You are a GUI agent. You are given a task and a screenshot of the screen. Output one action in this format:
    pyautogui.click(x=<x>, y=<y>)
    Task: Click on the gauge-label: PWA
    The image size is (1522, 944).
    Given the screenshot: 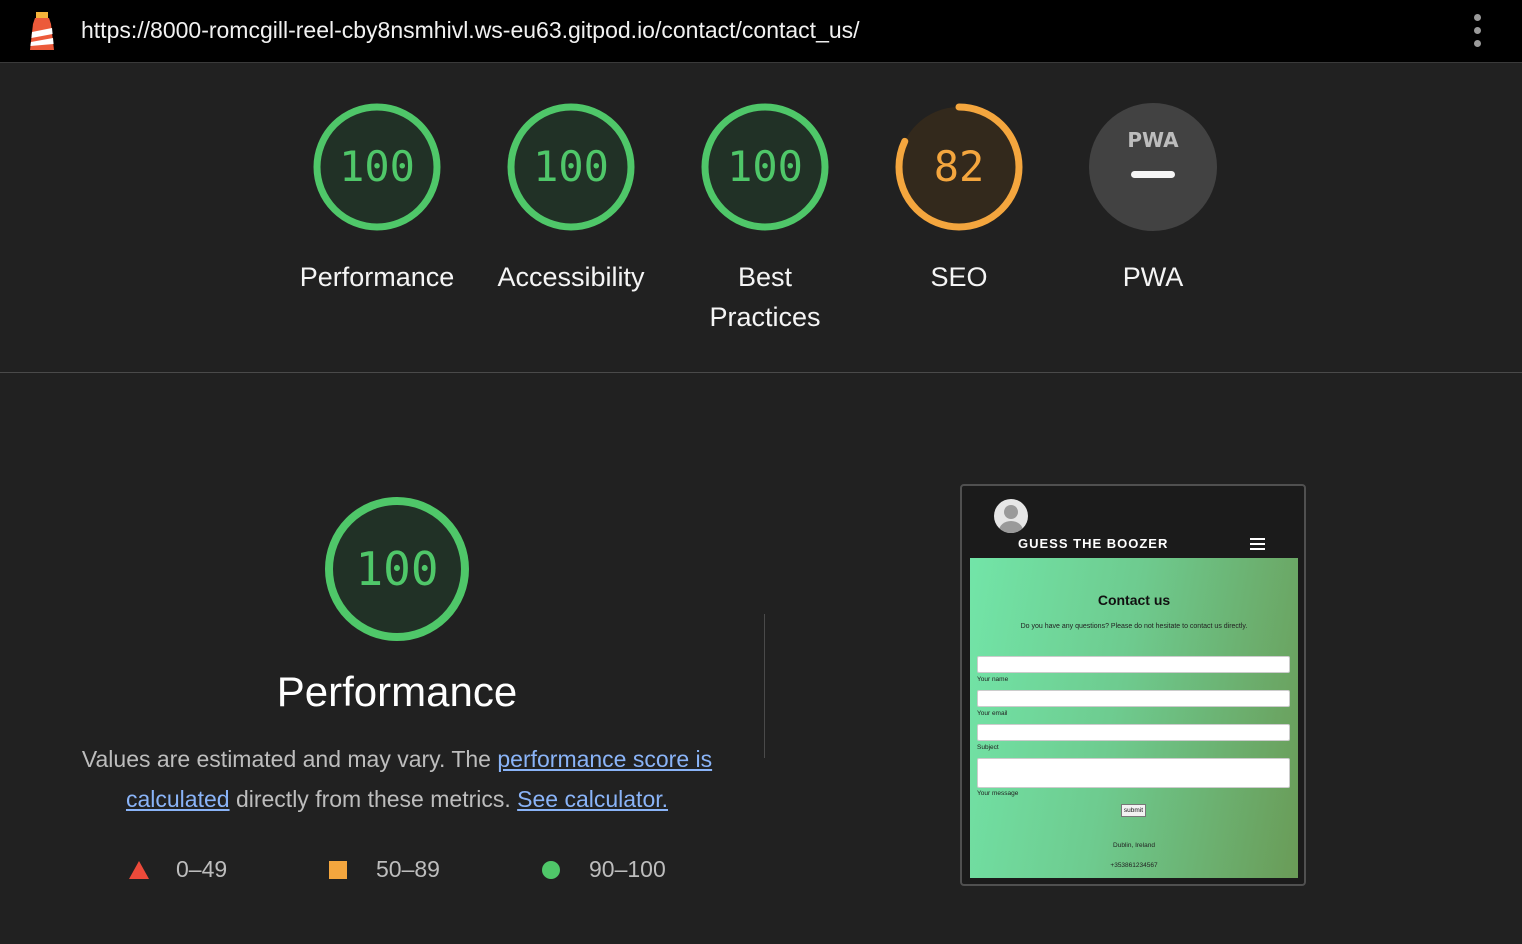 What is the action you would take?
    pyautogui.click(x=1153, y=277)
    